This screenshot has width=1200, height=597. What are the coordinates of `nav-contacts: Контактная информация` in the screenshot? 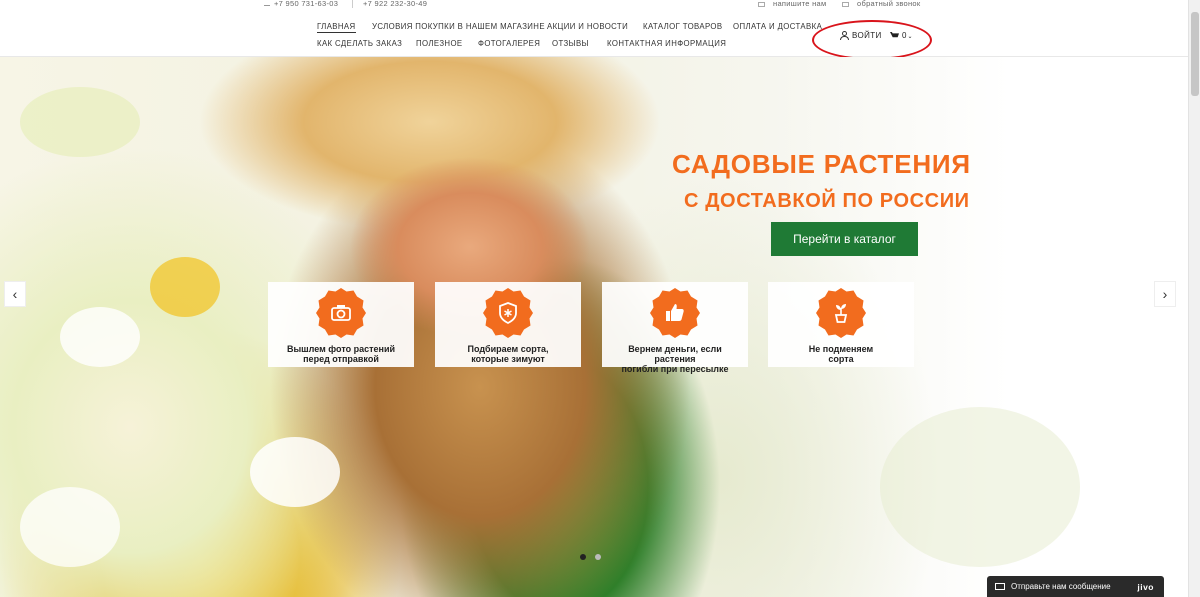 It's located at (666, 43).